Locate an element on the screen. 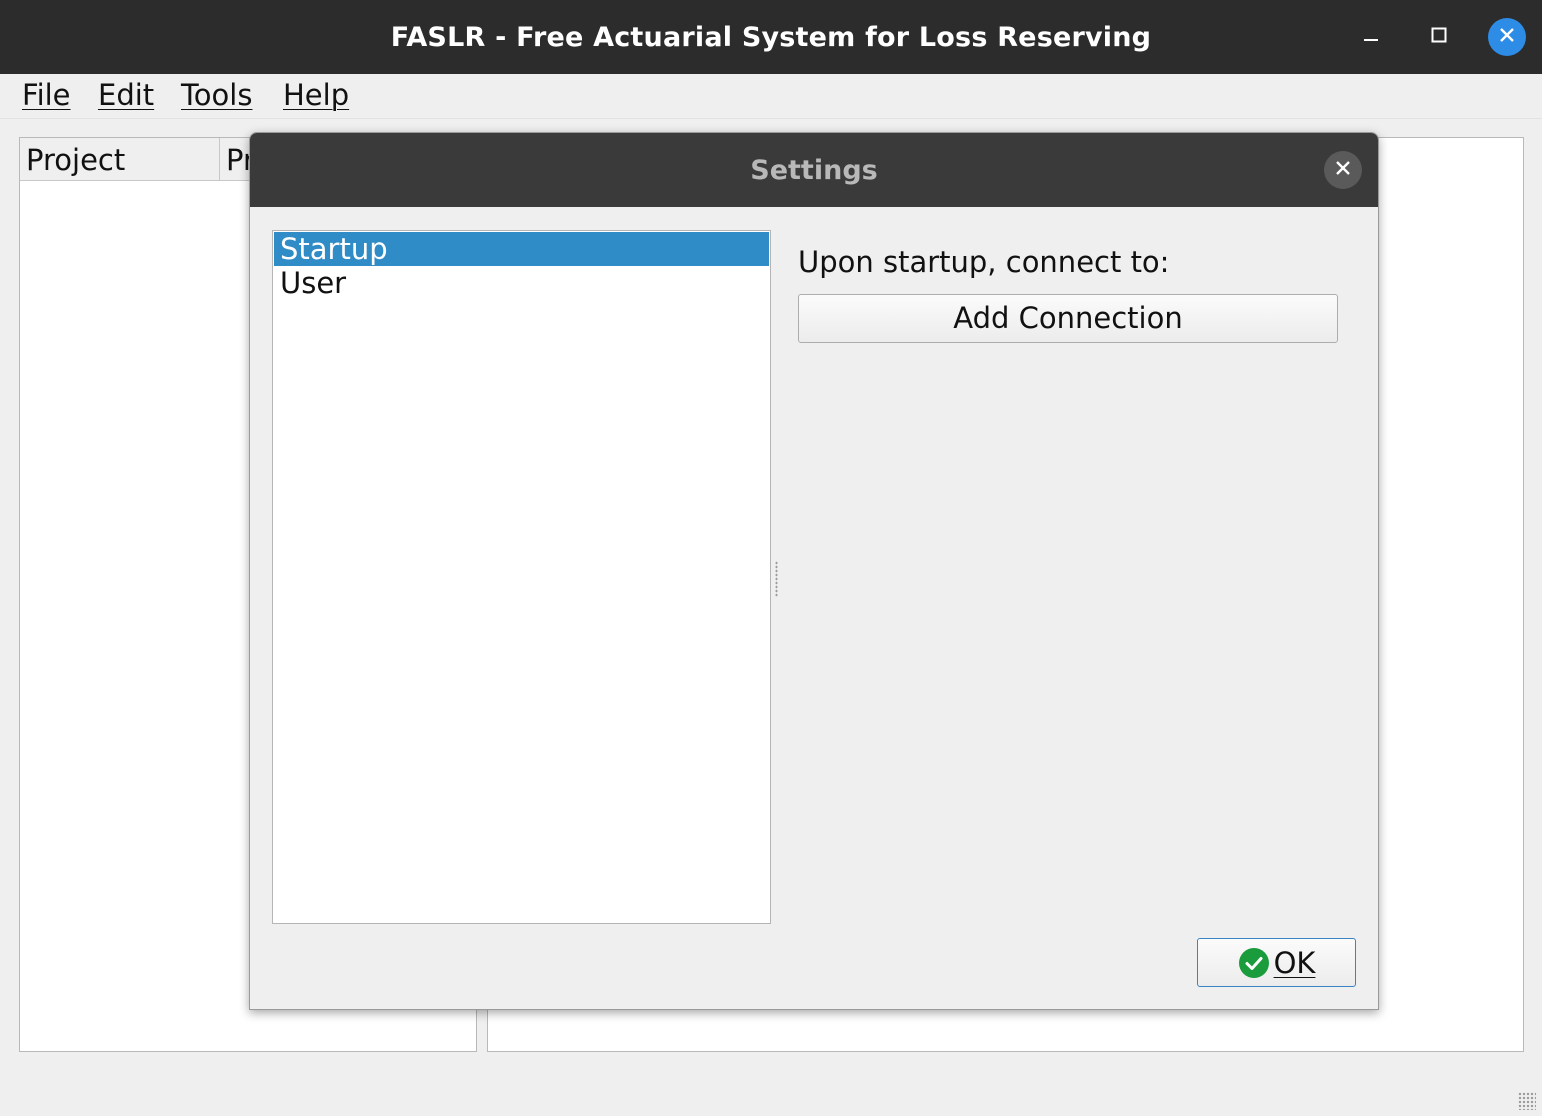 Image resolution: width=1542 pixels, height=1116 pixels. ok-button: OK is located at coordinates (1276, 962).